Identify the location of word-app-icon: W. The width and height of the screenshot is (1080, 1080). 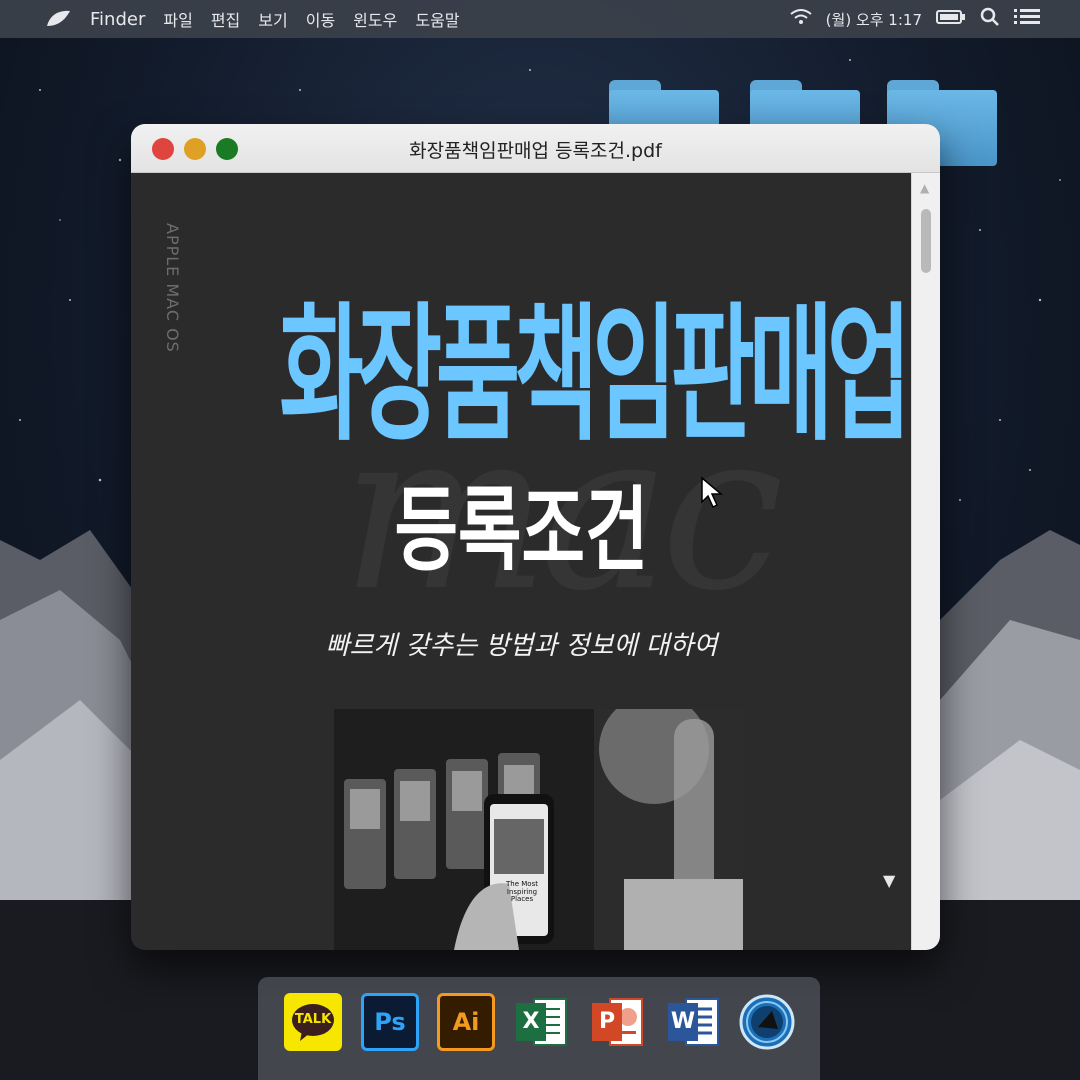
(693, 1022).